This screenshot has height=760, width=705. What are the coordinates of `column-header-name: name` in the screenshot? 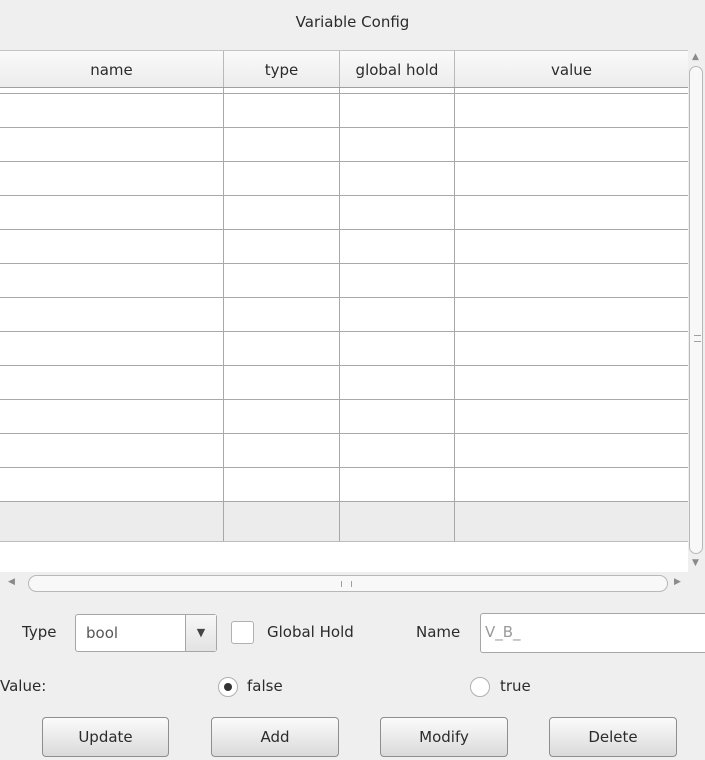 It's located at (112, 69).